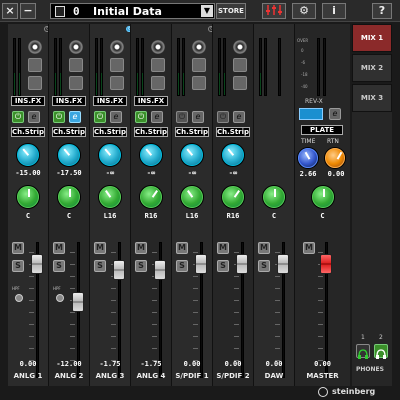 The width and height of the screenshot is (400, 400). What do you see at coordinates (28, 11) in the screenshot?
I see `minimize-button: −` at bounding box center [28, 11].